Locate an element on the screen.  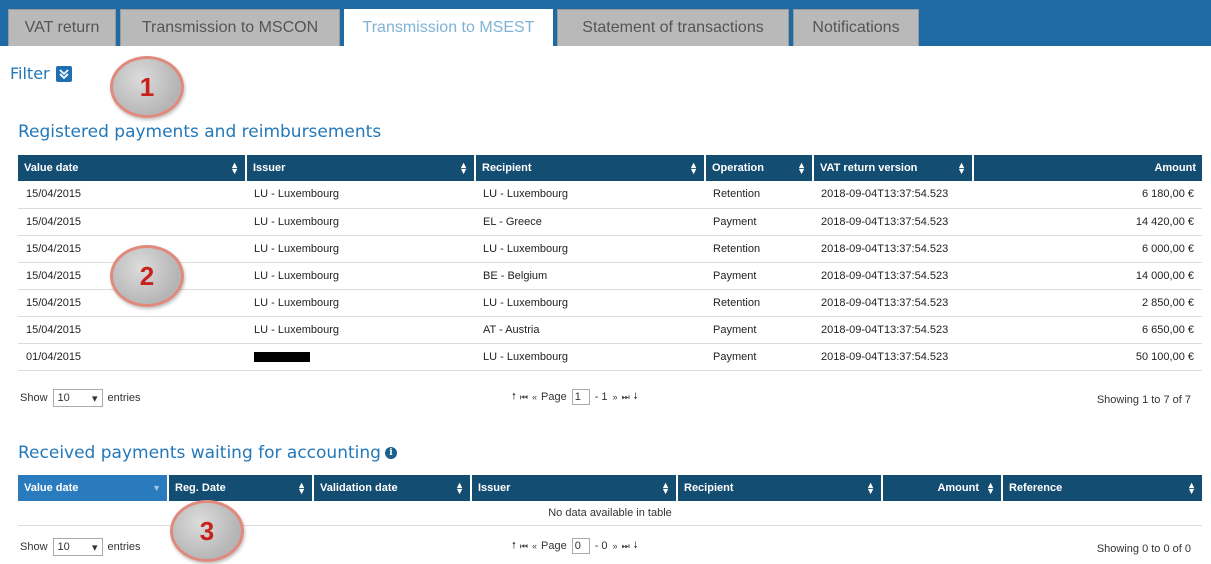
filter-toggle: Filter is located at coordinates (41, 73).